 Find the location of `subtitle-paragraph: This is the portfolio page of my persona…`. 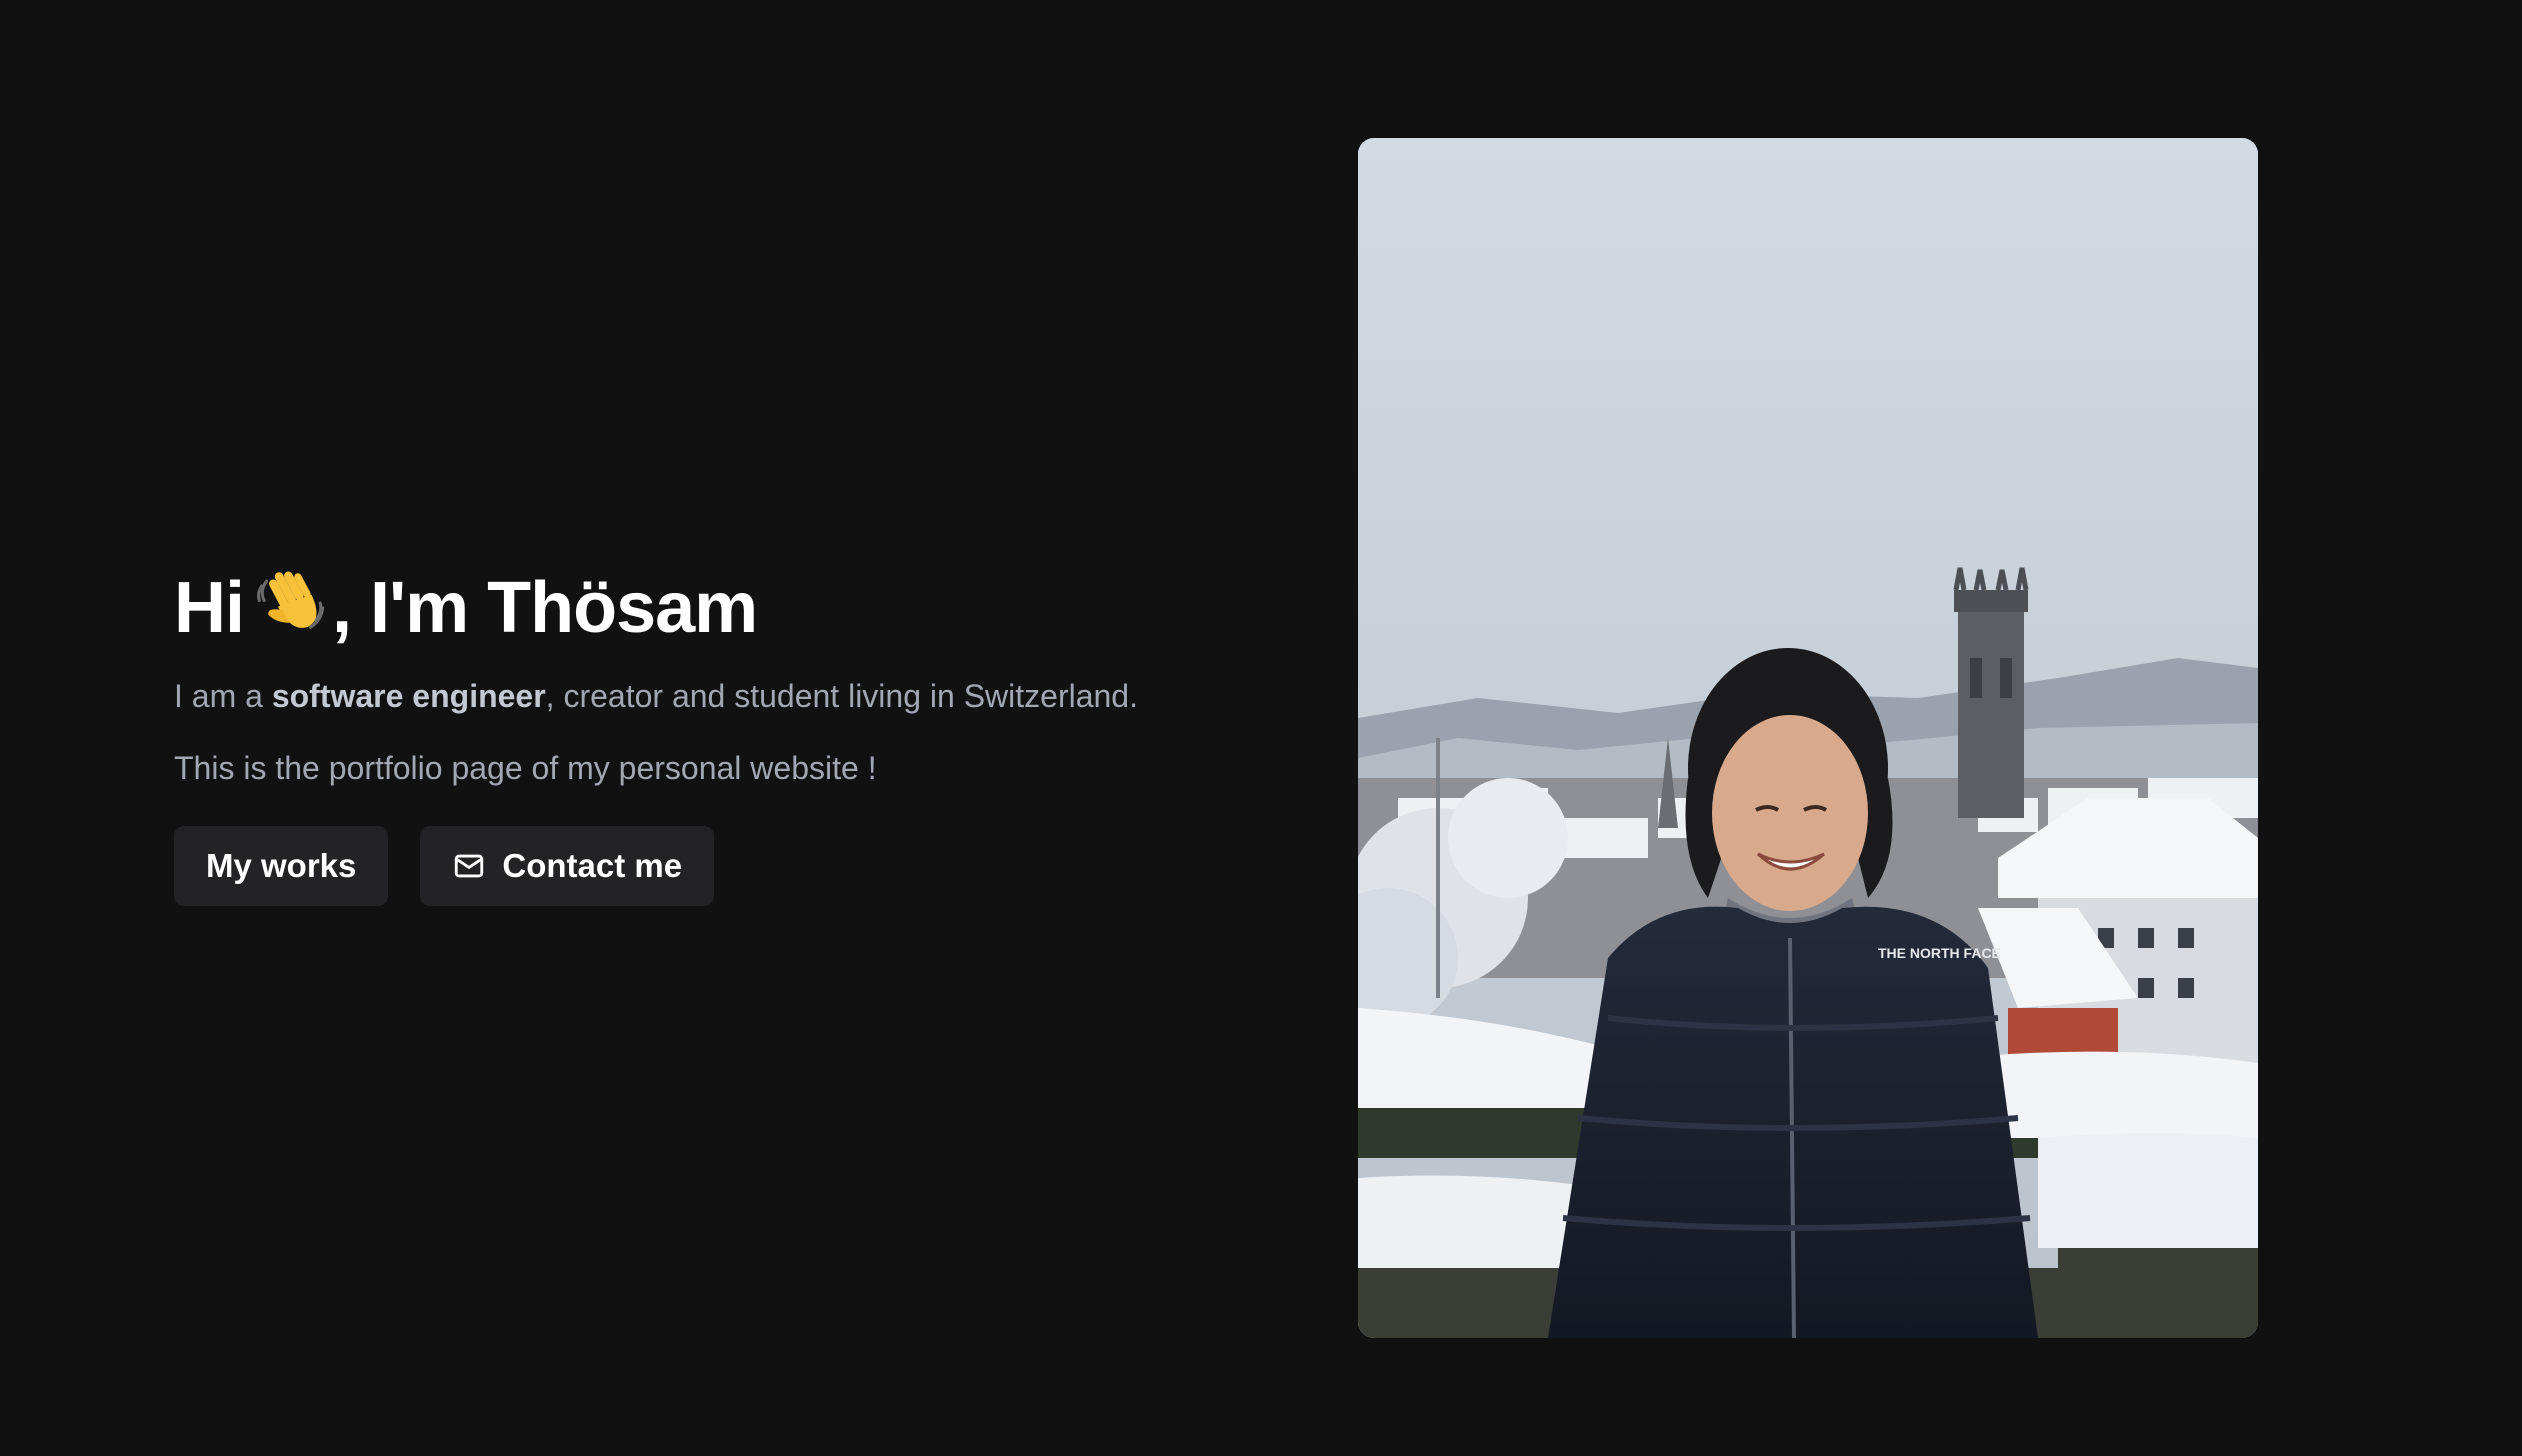

subtitle-paragraph: This is the portfolio page of my persona… is located at coordinates (525, 768).